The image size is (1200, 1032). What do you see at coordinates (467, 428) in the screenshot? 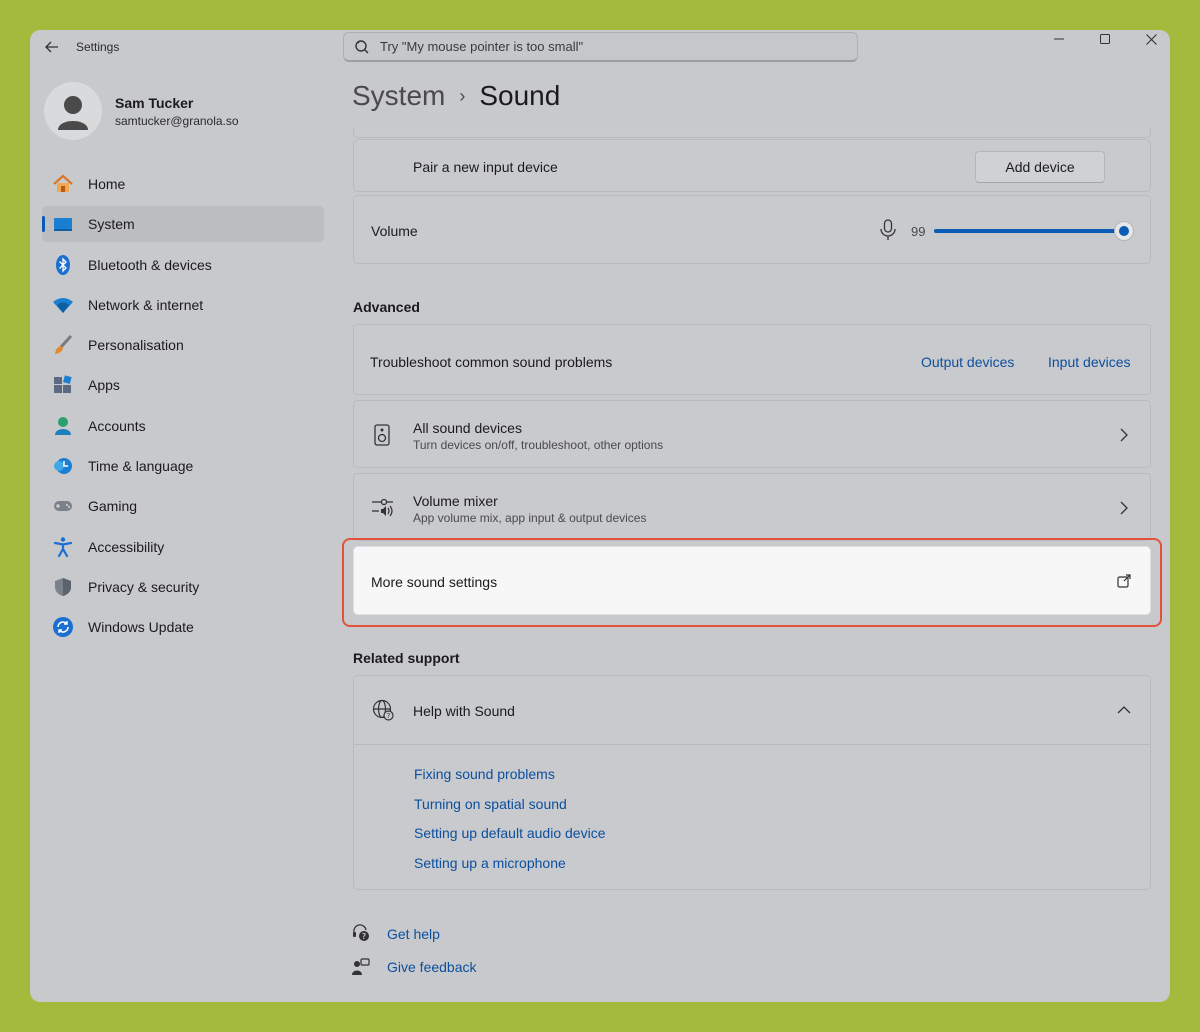
I see `all-sound-devices-title: All sound devices` at bounding box center [467, 428].